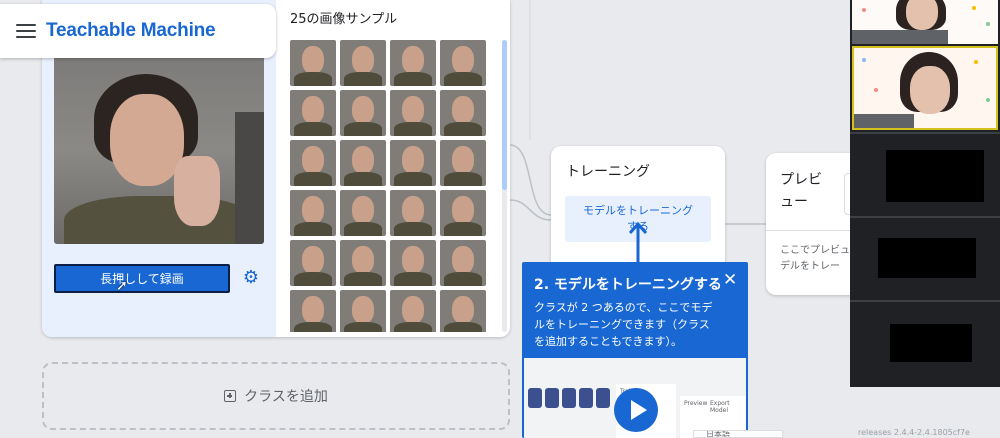 The height and width of the screenshot is (438, 1000). I want to click on tutorial-body-line2: ルをトレーニングできます（クラス, so click(622, 324).